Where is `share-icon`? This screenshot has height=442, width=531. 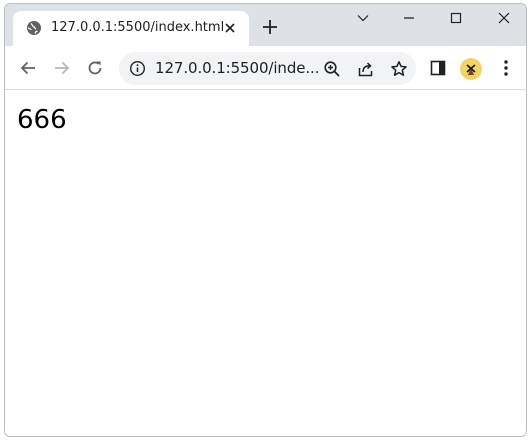
share-icon is located at coordinates (366, 69).